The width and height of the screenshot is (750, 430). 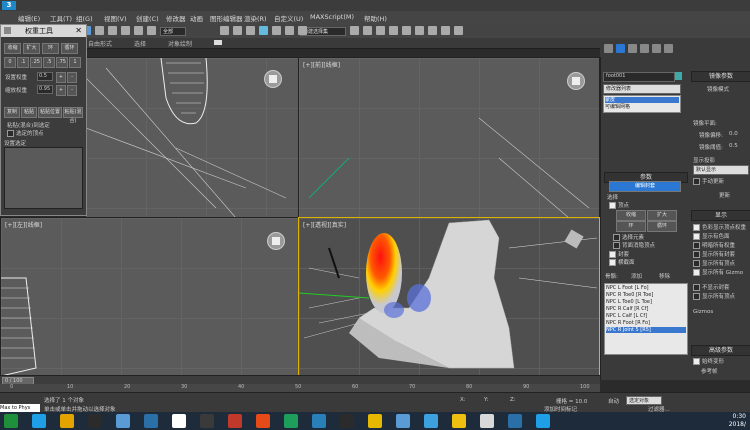 What do you see at coordinates (196, 18) in the screenshot?
I see `menu-6: 动画` at bounding box center [196, 18].